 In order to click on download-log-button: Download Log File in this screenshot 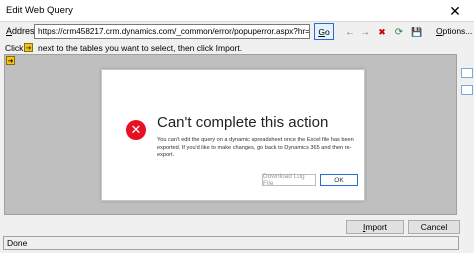, I will do `click(289, 180)`.